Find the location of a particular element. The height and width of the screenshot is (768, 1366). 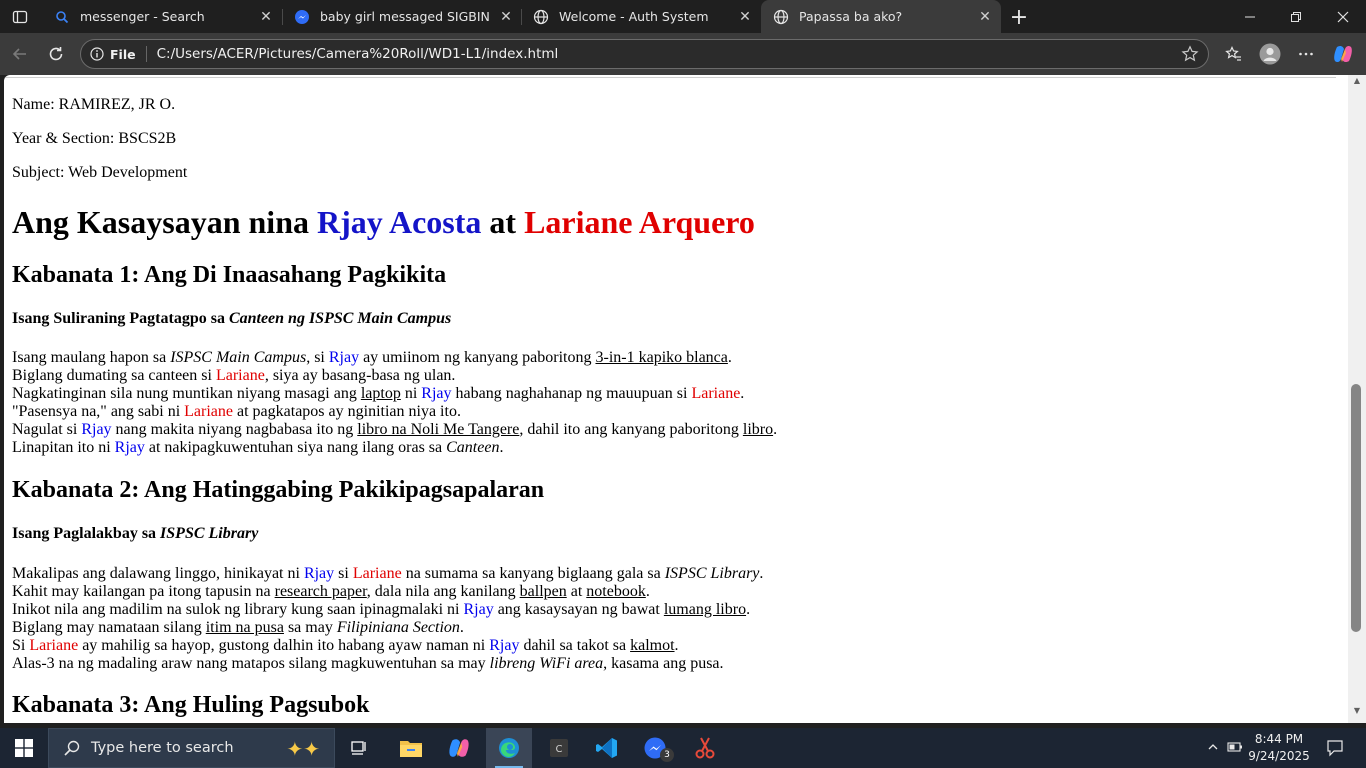

tab-actions-button is located at coordinates (20, 17).